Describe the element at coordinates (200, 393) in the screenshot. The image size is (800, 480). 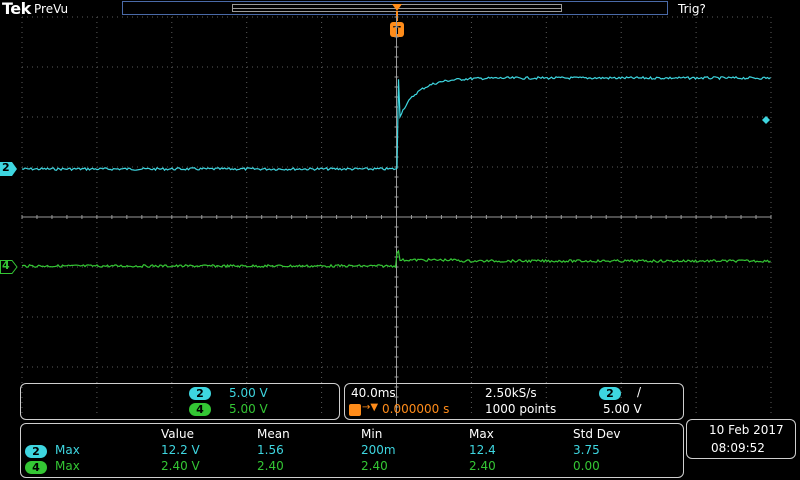
I see `ch2-badge: 2` at that location.